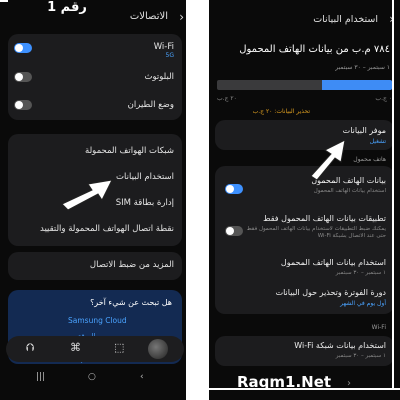 This screenshot has width=400, height=400. What do you see at coordinates (349, 191) in the screenshot?
I see `mobile-data-desc: استخدام بيانات الهاتف المحمول` at bounding box center [349, 191].